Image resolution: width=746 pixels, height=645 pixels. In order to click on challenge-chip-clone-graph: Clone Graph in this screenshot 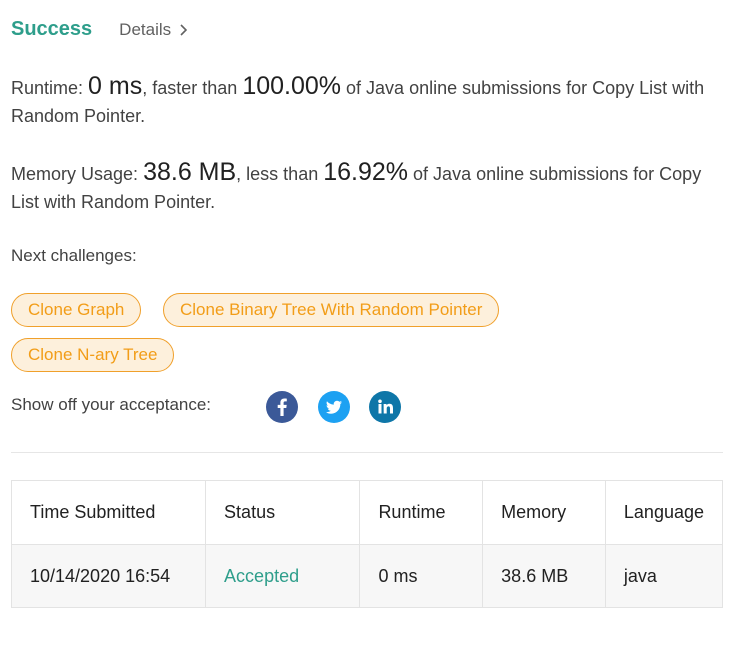, I will do `click(76, 310)`.